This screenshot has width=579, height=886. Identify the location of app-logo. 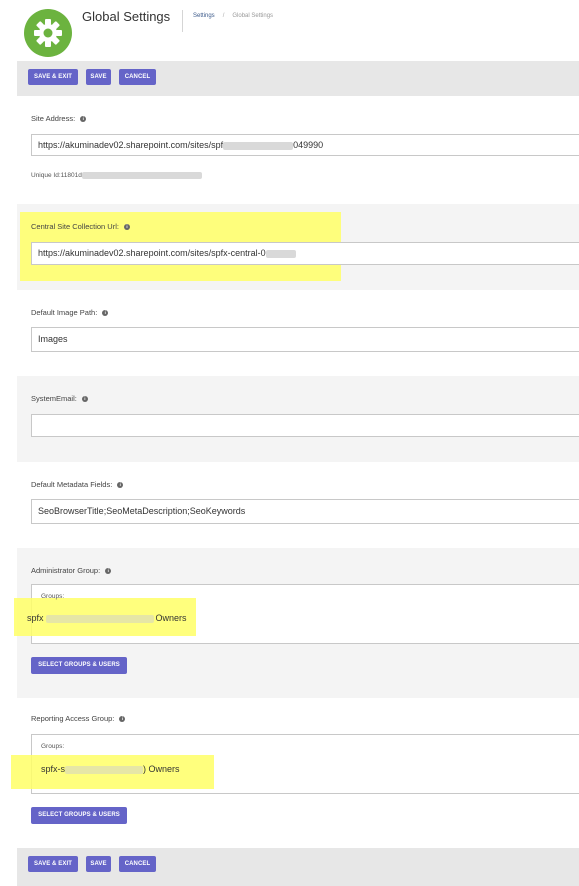
(48, 33).